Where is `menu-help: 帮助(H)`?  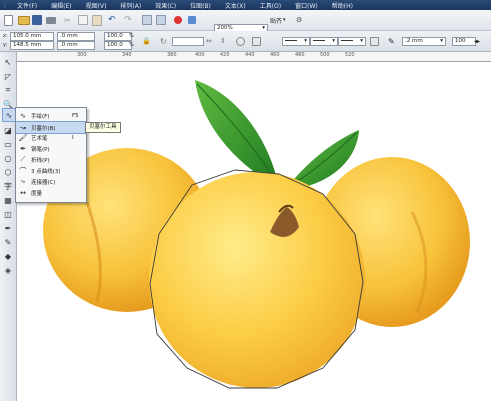
menu-help: 帮助(H) is located at coordinates (342, 5).